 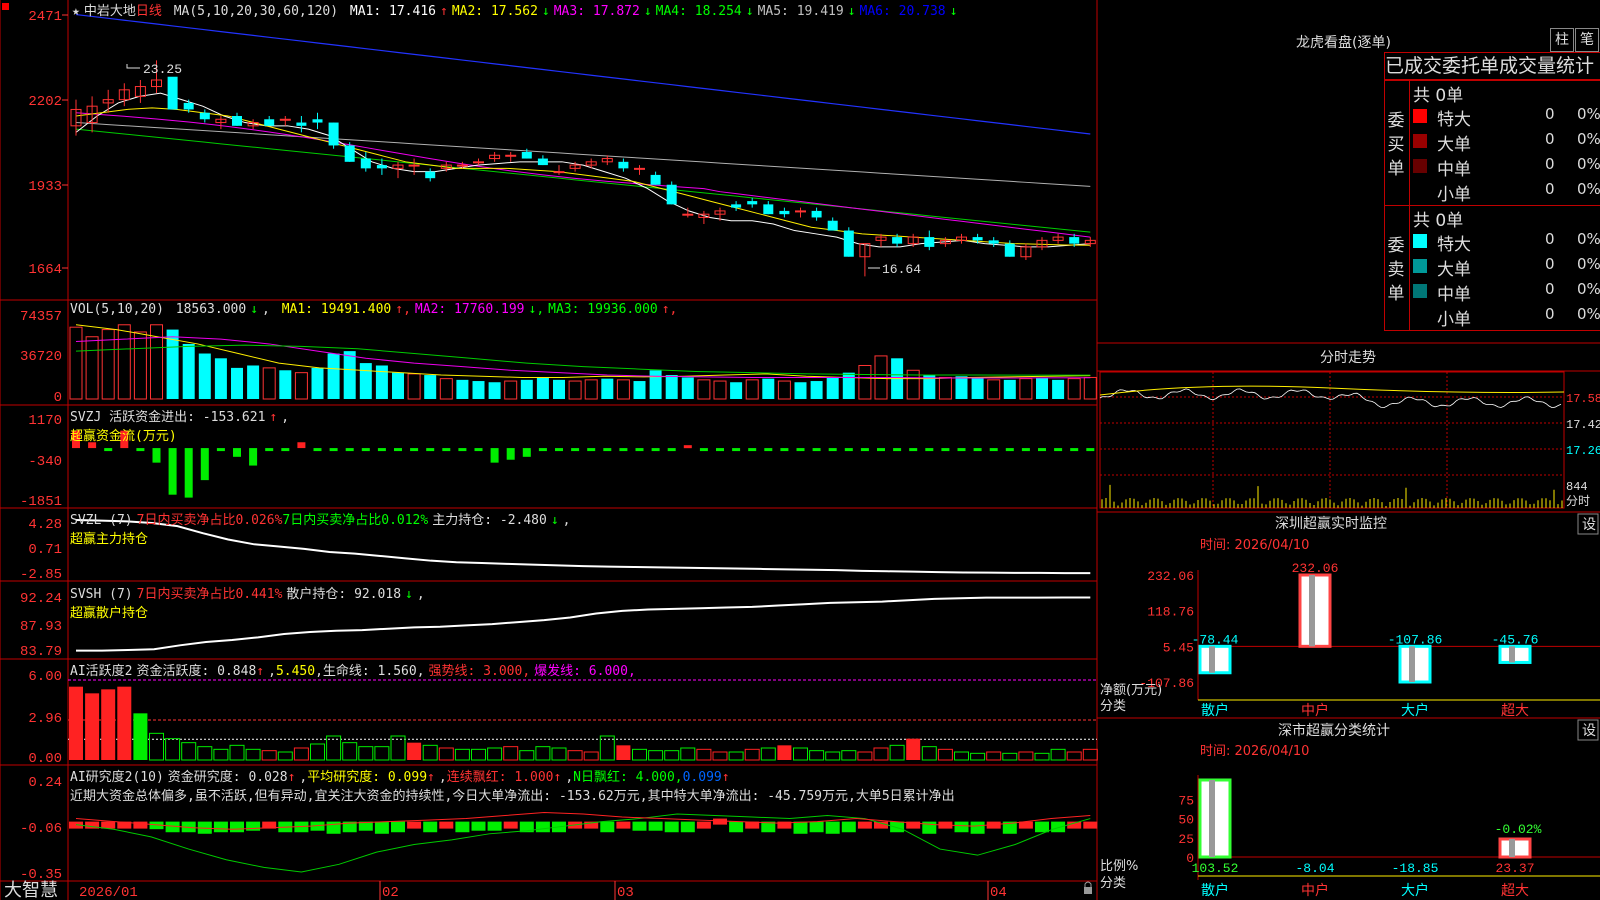 What do you see at coordinates (500, 777) in the screenshot?
I see `ai-research-t3: 连续飘红: 1.000` at bounding box center [500, 777].